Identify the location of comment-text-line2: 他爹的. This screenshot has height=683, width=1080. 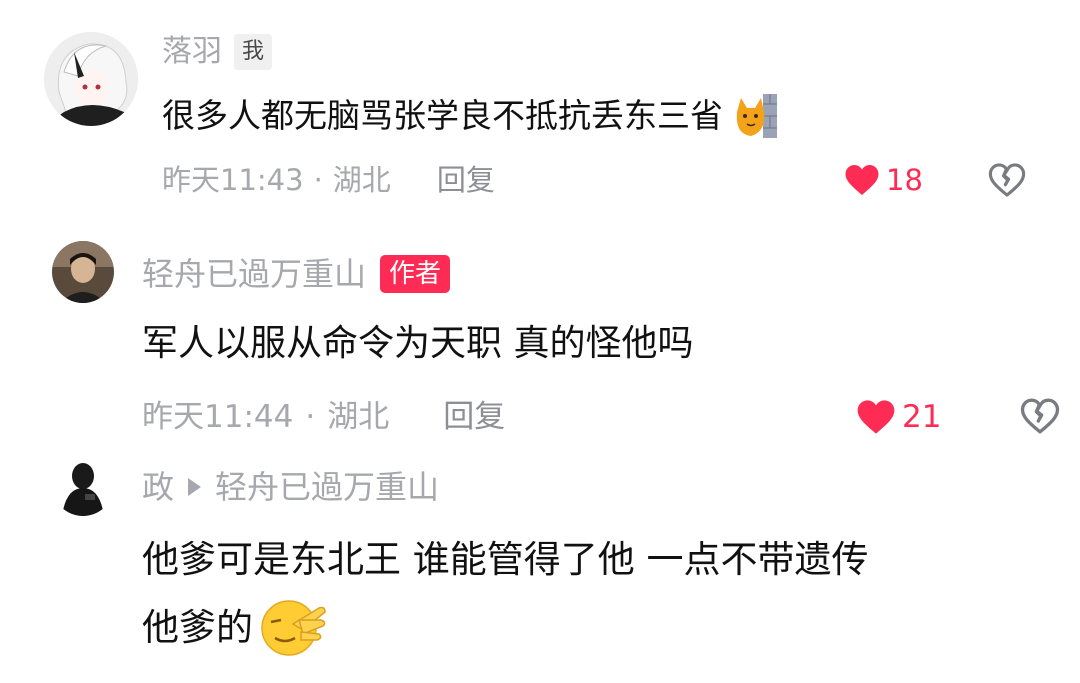
(197, 627).